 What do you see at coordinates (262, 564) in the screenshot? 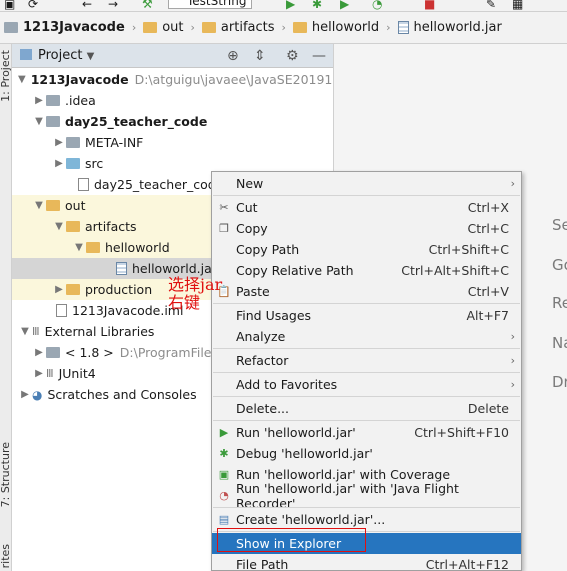
I see `menu-item-label: File Path` at bounding box center [262, 564].